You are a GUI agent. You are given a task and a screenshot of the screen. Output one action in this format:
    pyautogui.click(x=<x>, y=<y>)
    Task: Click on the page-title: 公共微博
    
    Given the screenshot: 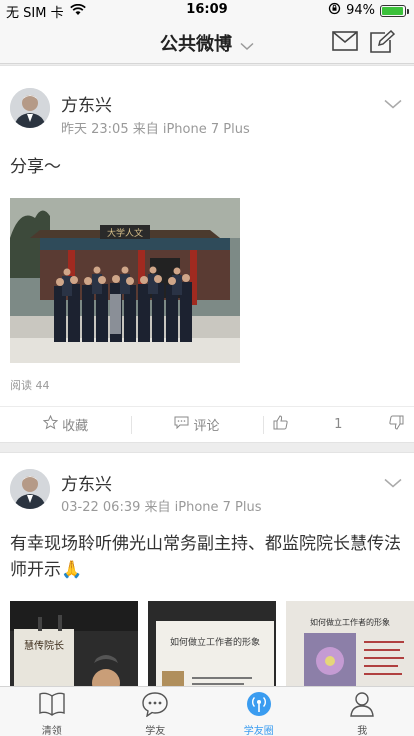 What is the action you would take?
    pyautogui.click(x=196, y=44)
    